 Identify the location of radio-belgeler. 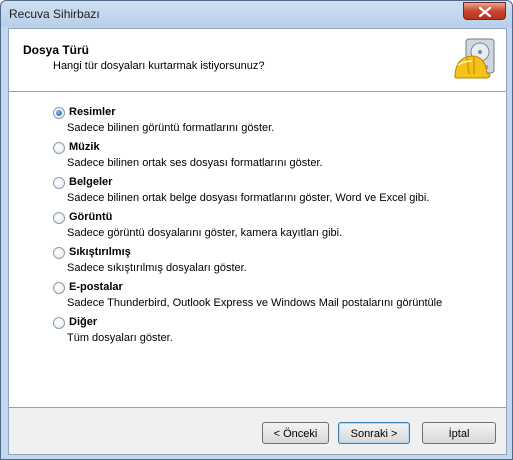
(59, 183).